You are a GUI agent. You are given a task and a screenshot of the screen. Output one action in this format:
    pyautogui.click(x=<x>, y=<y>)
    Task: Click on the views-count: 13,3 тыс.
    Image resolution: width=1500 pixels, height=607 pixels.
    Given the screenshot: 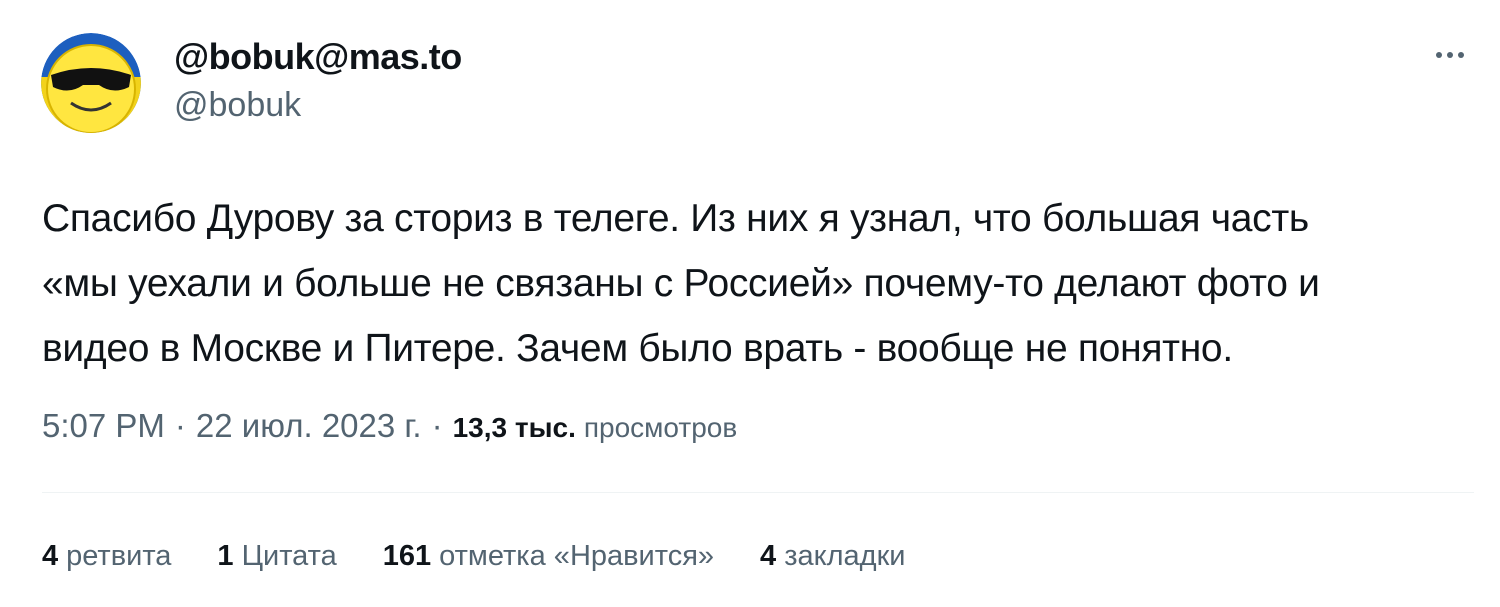 What is the action you would take?
    pyautogui.click(x=514, y=428)
    